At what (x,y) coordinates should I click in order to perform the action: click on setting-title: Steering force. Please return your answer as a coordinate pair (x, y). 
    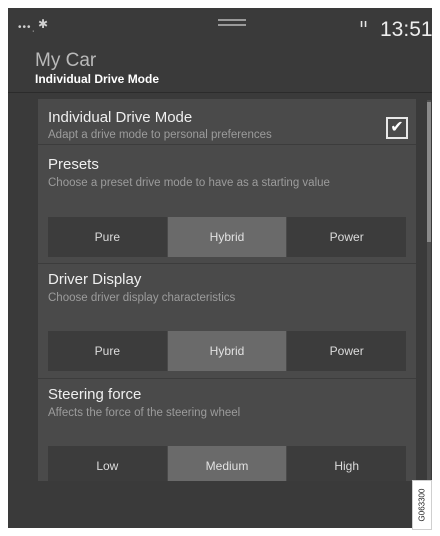
    Looking at the image, I should click on (95, 394).